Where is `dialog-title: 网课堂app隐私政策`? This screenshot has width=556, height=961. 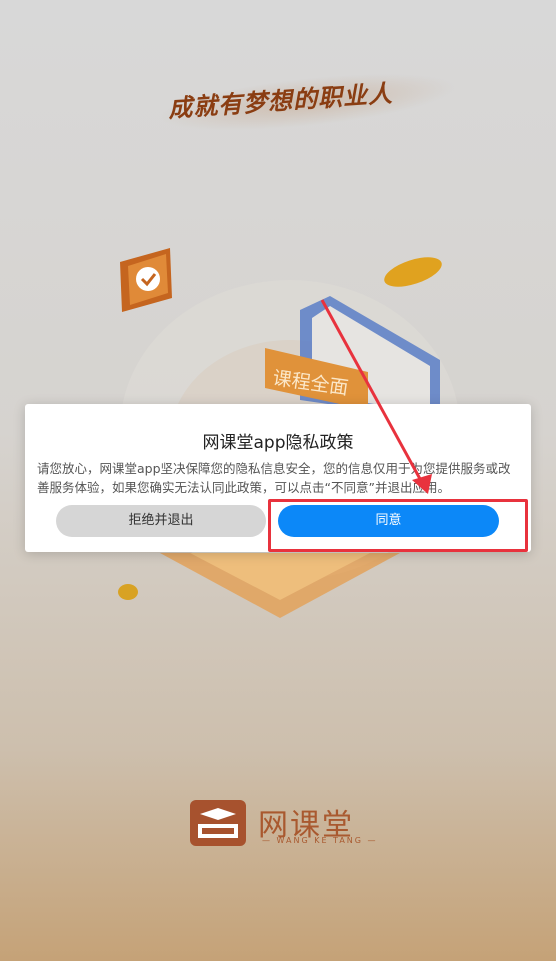 dialog-title: 网课堂app隐私政策 is located at coordinates (278, 443).